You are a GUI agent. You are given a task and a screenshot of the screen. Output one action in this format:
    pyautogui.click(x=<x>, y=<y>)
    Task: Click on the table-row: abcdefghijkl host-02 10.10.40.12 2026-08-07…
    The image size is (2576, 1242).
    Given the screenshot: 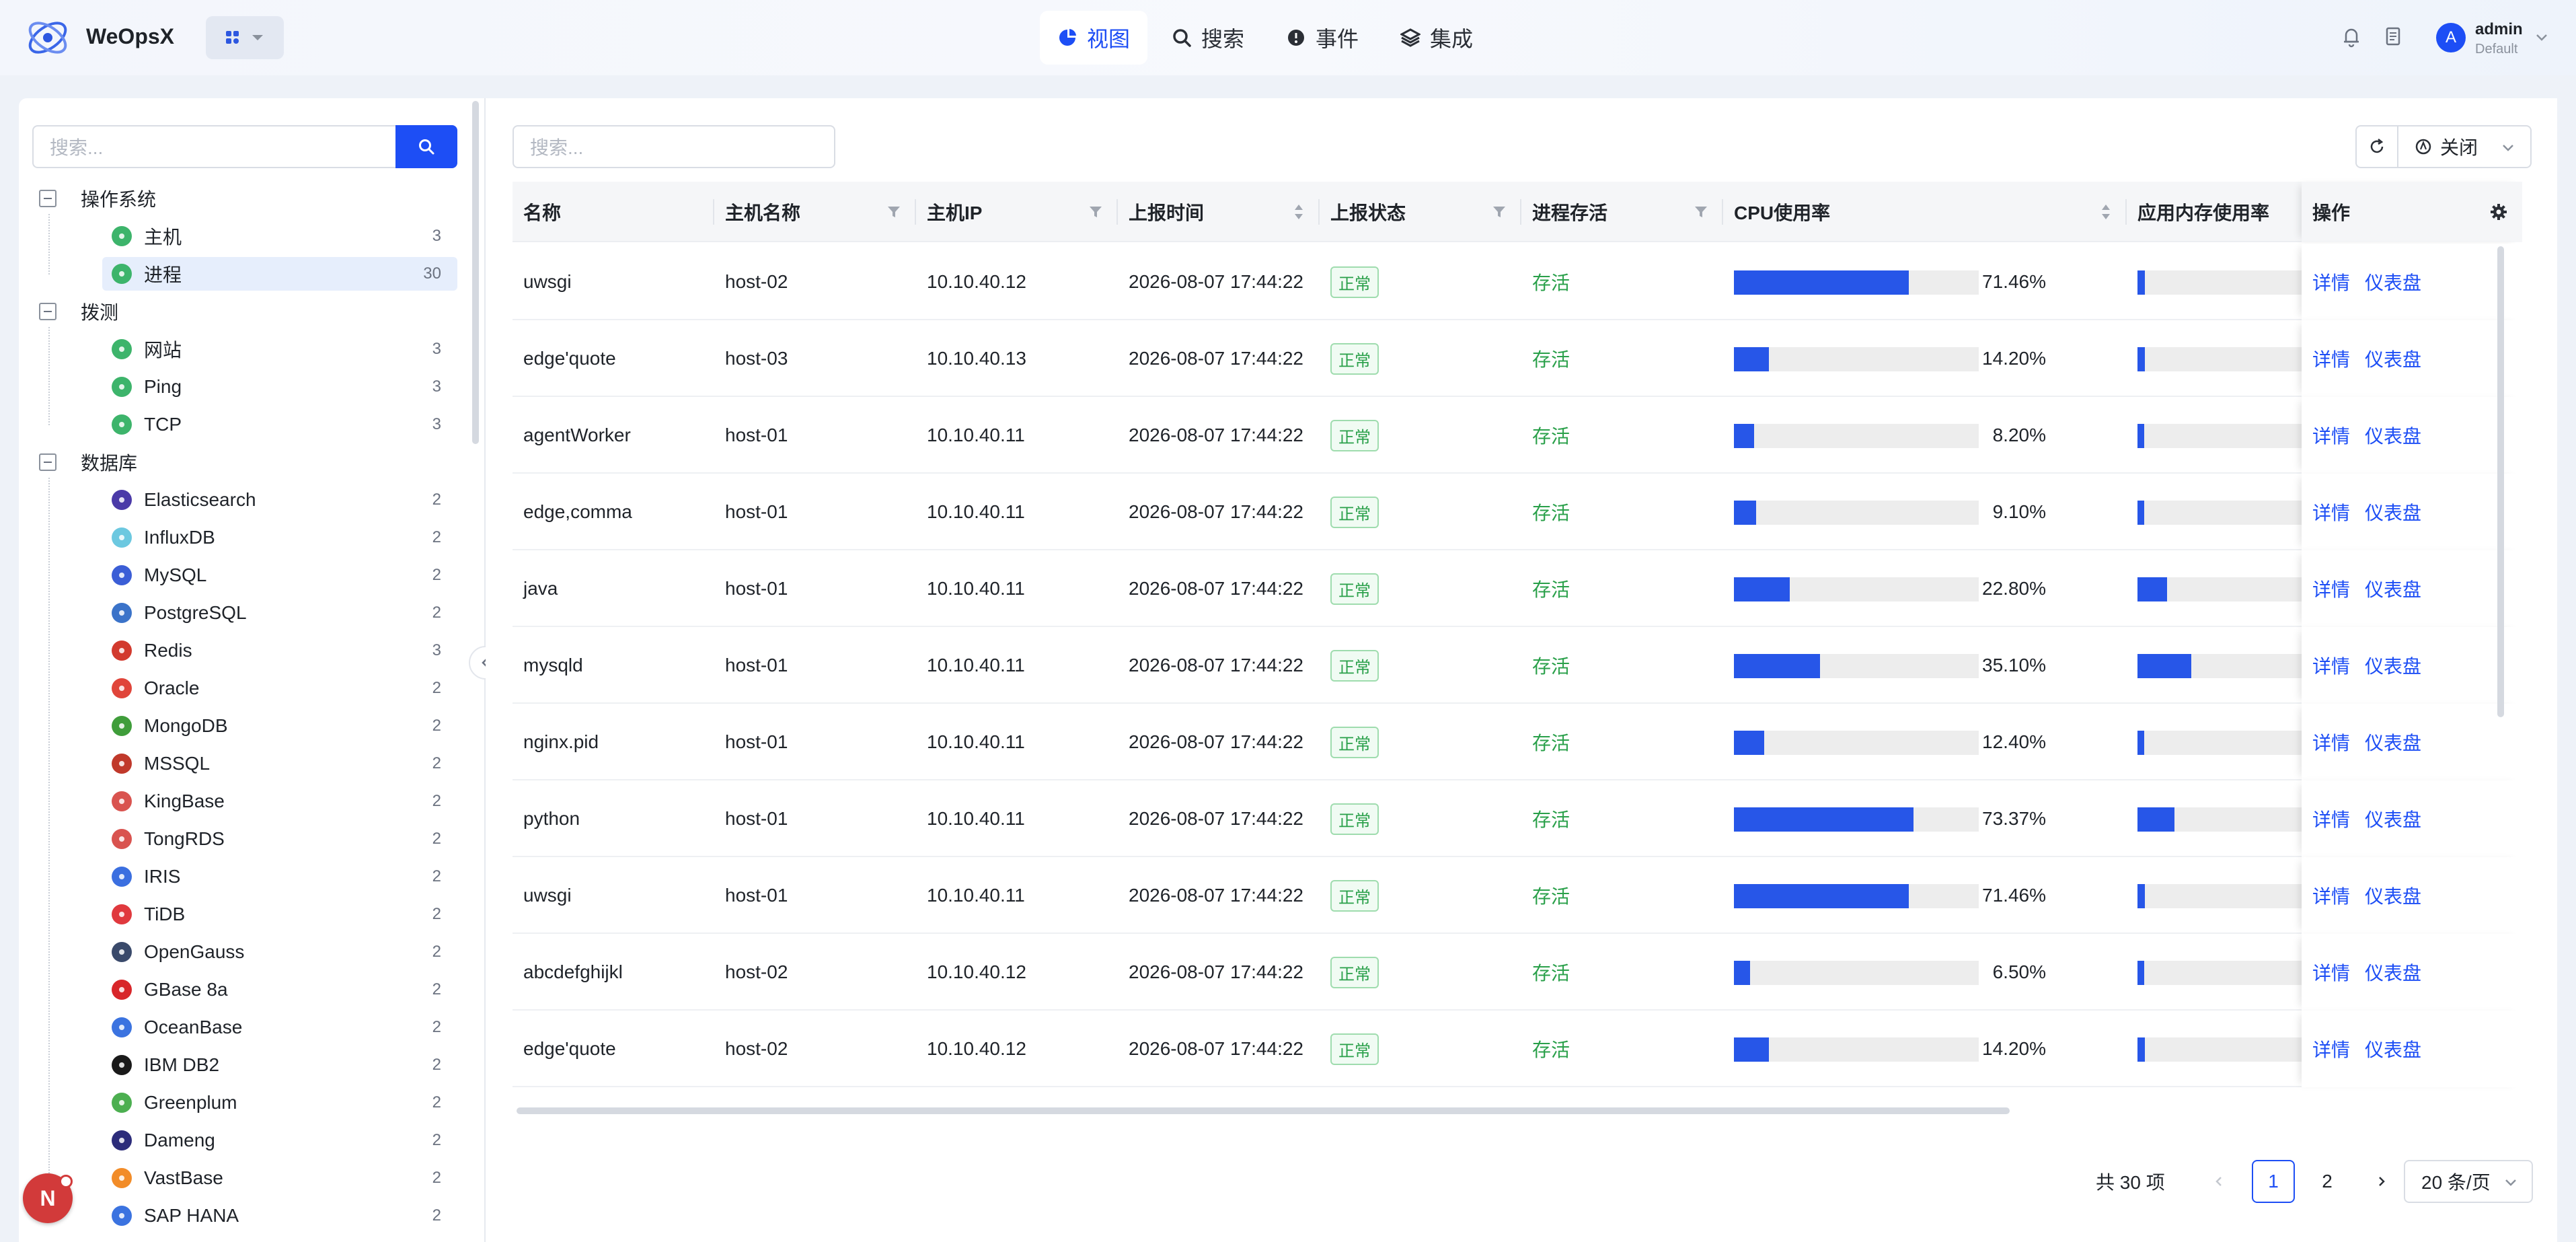 What is the action you would take?
    pyautogui.click(x=1517, y=972)
    